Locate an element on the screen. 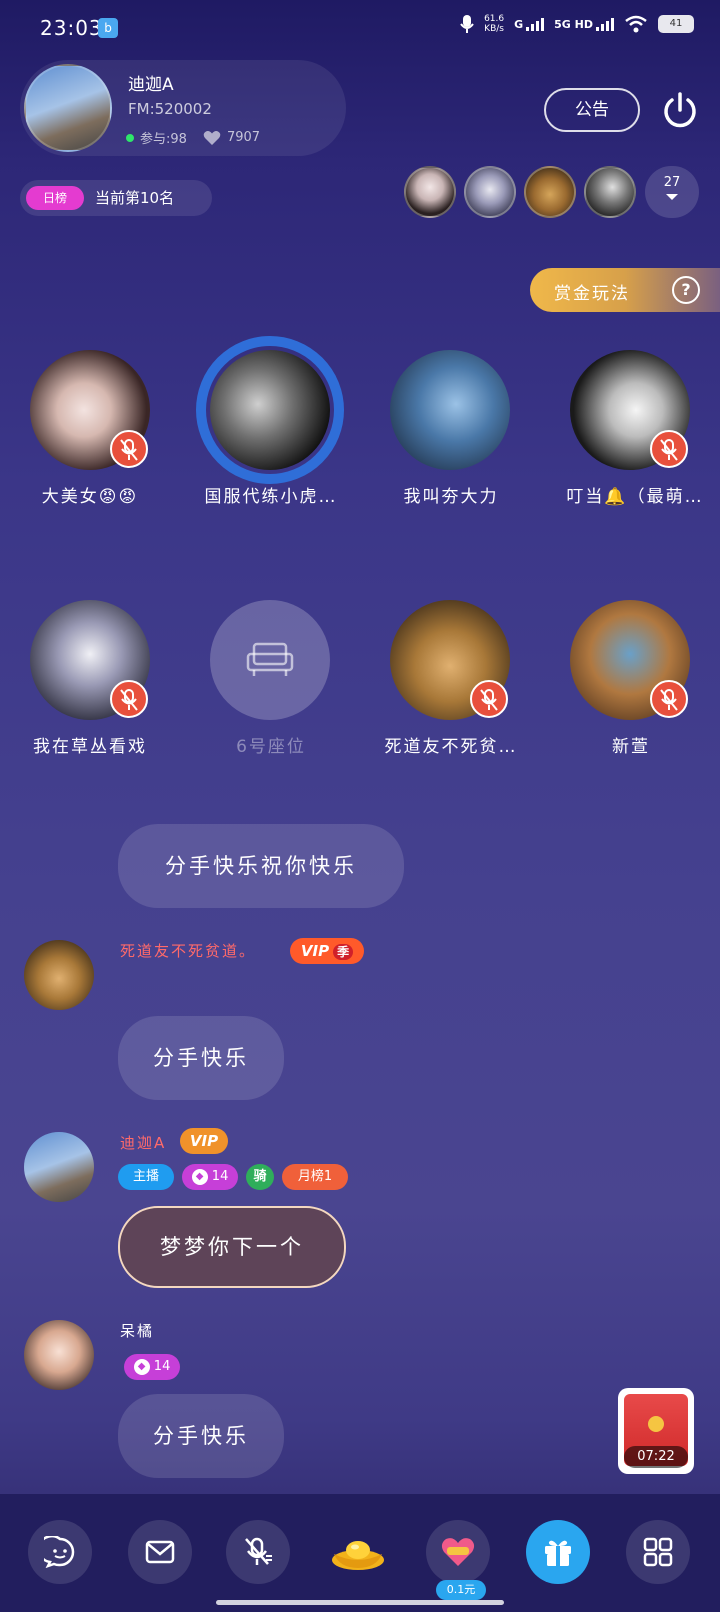  empty-seat-sofa-icon is located at coordinates (270, 659).